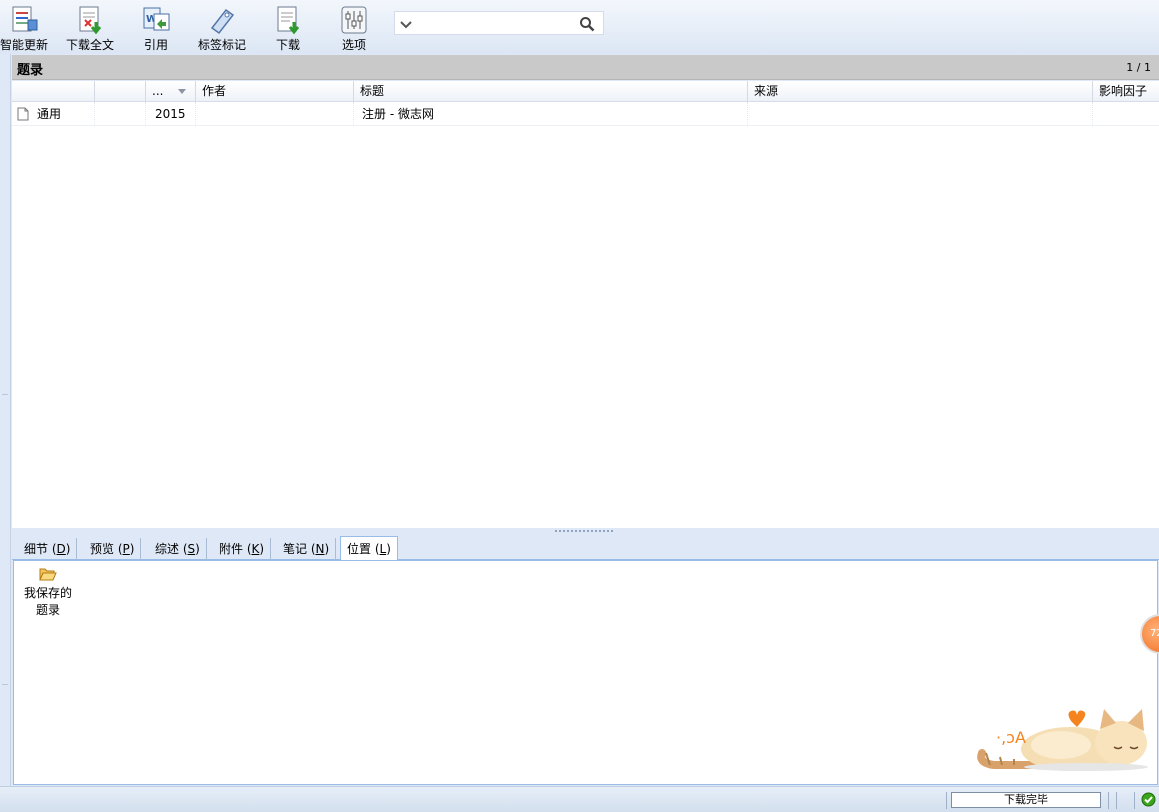  Describe the element at coordinates (53, 91) in the screenshot. I see `column-header-type` at that location.